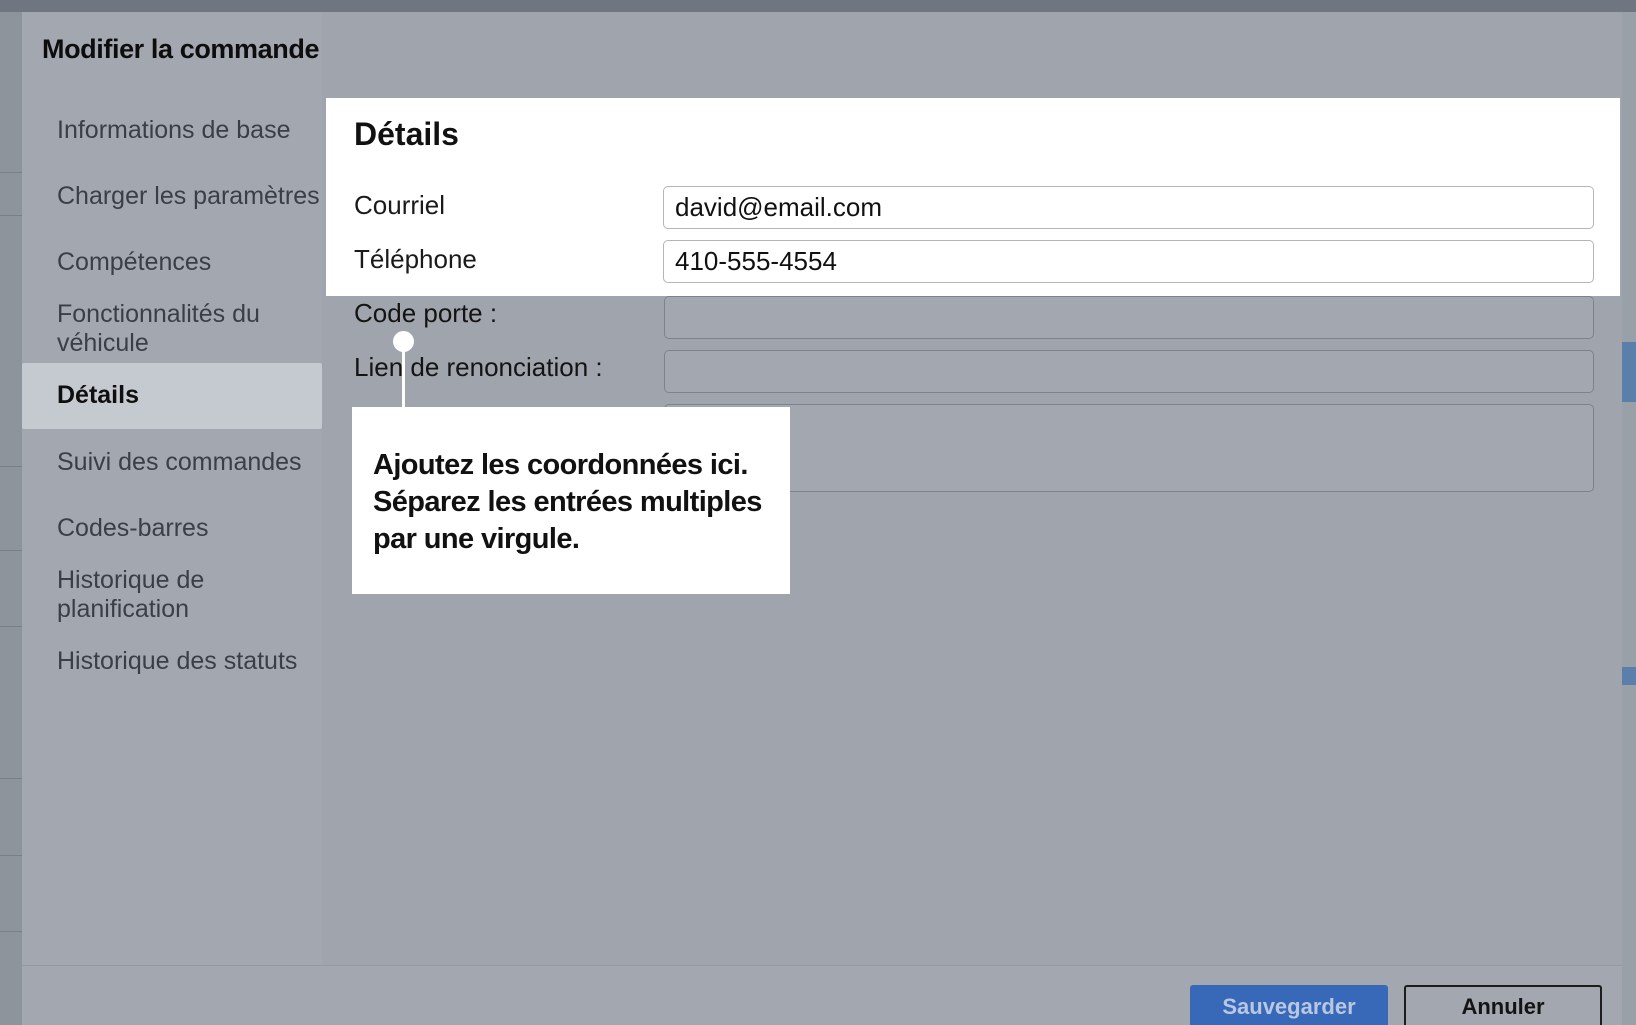  I want to click on sidebar-item-basic-info: Informations de base, so click(172, 130).